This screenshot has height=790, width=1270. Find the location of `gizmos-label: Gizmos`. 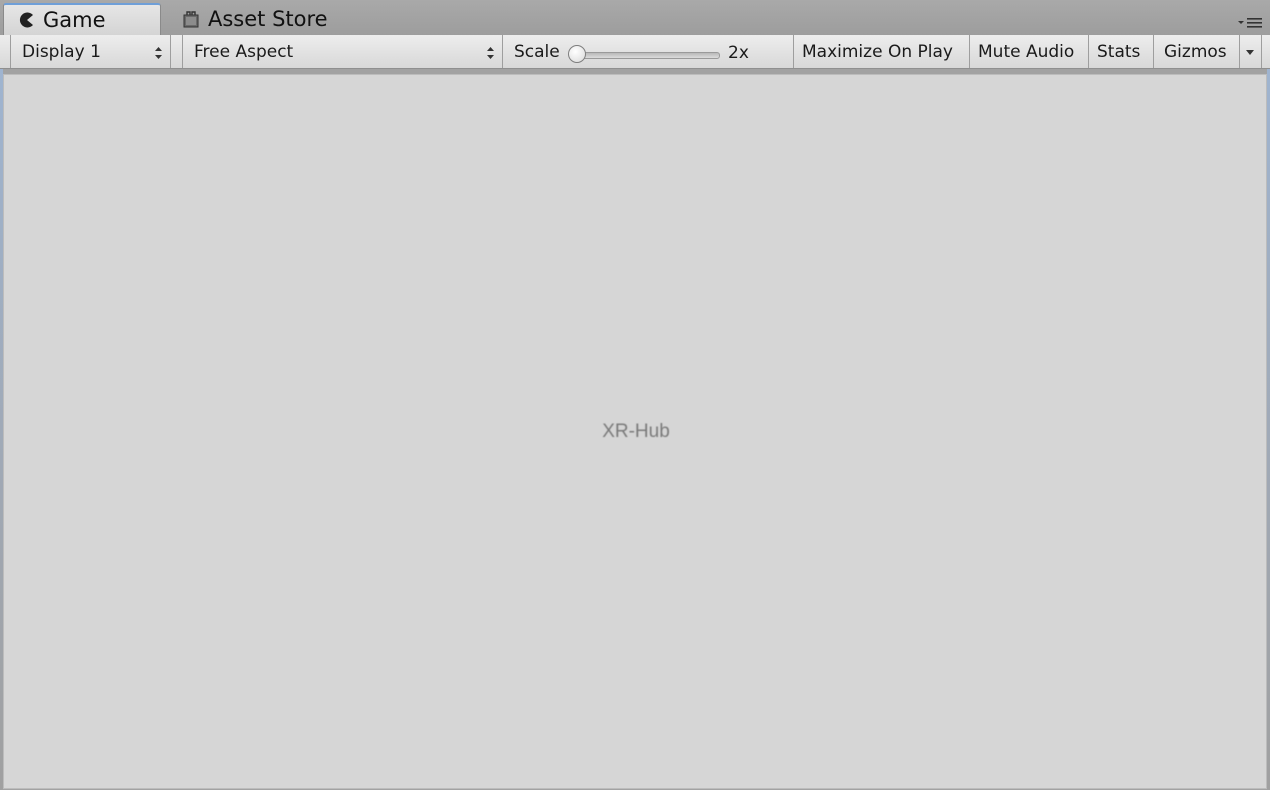

gizmos-label: Gizmos is located at coordinates (1195, 51).